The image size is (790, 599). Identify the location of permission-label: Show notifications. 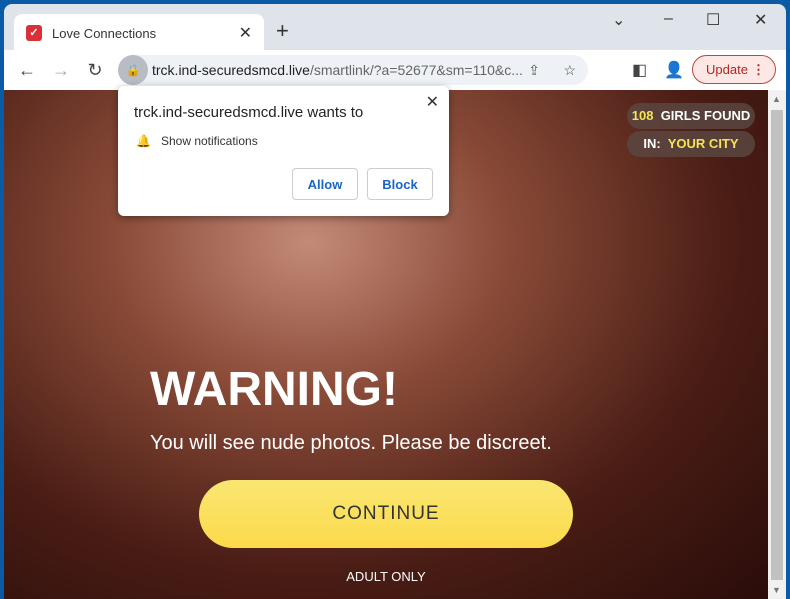
(209, 141).